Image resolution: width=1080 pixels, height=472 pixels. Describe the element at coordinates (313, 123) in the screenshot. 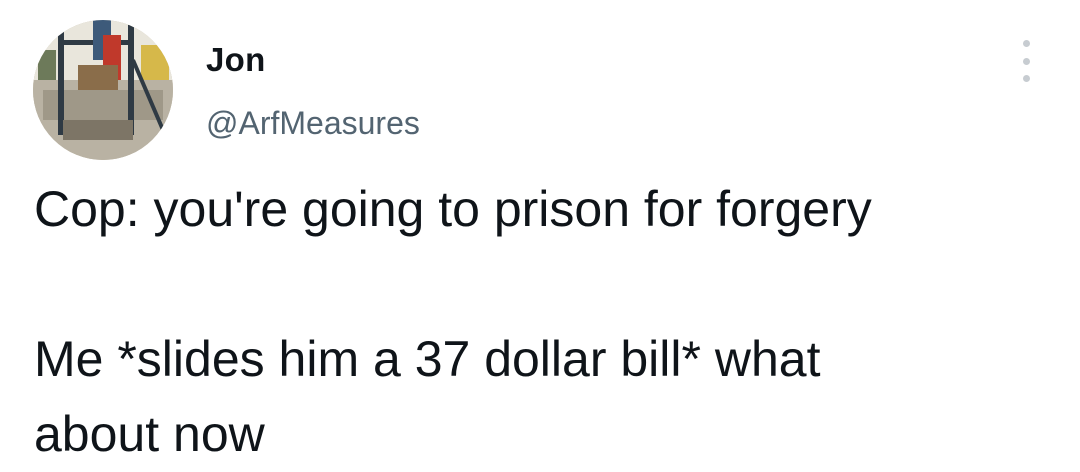

I see `author-handle: @ArfMeasures` at that location.